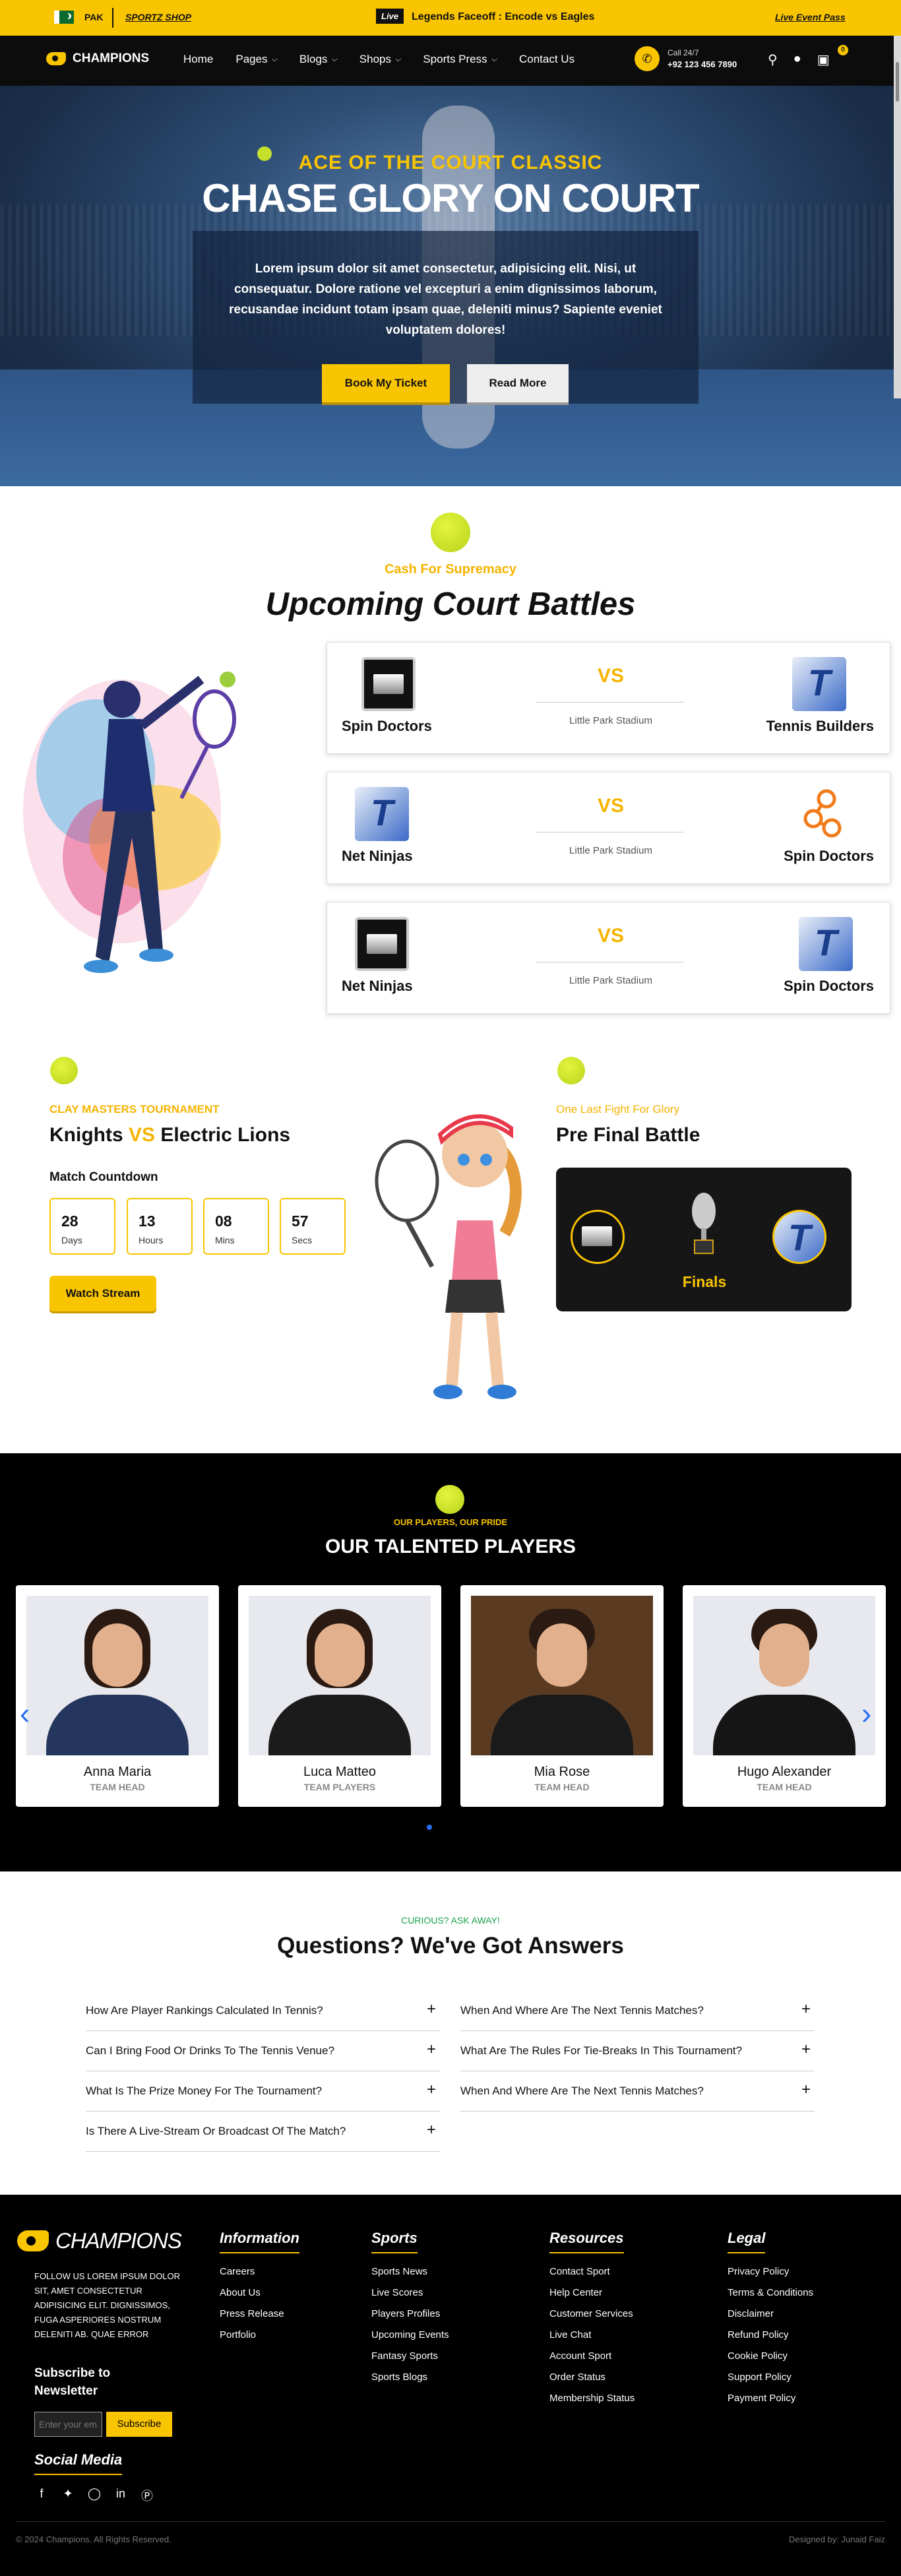 This screenshot has width=901, height=2576. Describe the element at coordinates (430, 1828) in the screenshot. I see `carousel-dot` at that location.